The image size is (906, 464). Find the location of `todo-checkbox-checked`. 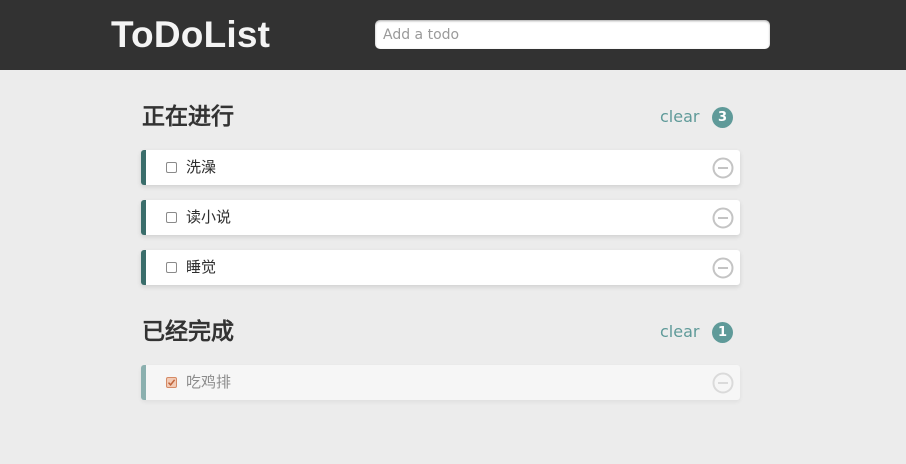

todo-checkbox-checked is located at coordinates (171, 382).